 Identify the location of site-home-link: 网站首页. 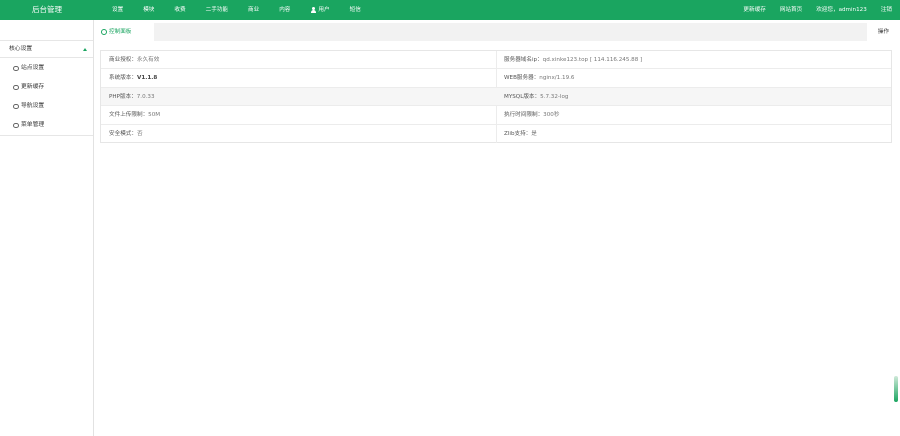
(791, 10).